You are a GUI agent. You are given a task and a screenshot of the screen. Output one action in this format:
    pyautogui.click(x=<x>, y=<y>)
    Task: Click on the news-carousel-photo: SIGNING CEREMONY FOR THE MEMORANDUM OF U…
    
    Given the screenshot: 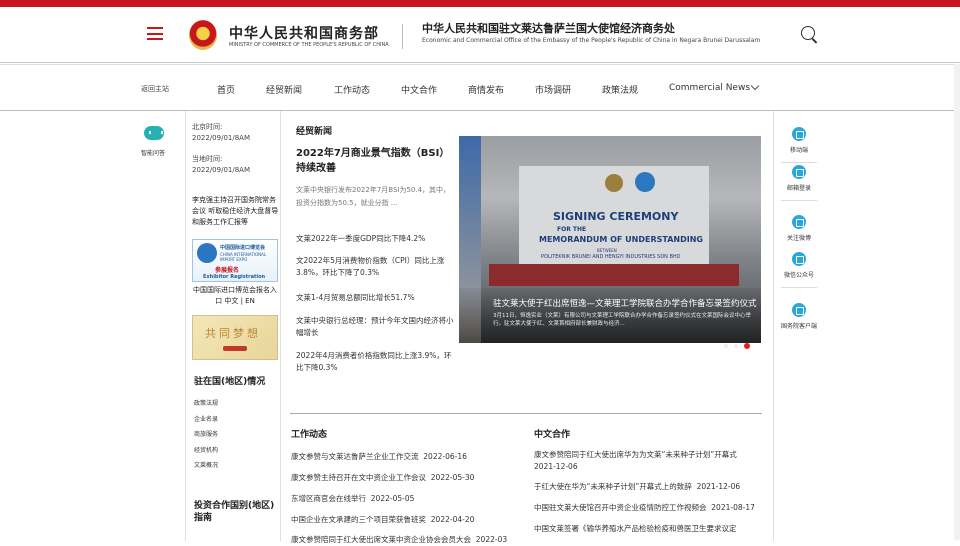 What is the action you would take?
    pyautogui.click(x=610, y=239)
    